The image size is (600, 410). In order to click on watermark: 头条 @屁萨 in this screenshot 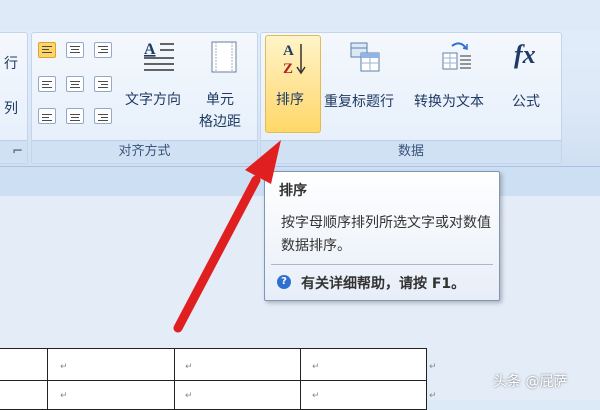, I will do `click(530, 382)`.